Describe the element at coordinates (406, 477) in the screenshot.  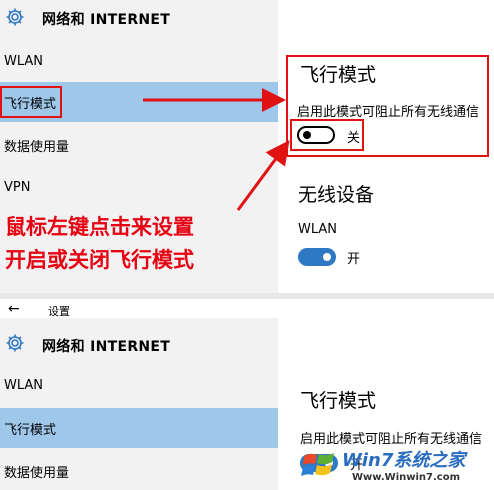
I see `watermark-url: Www.Winwin7.com` at that location.